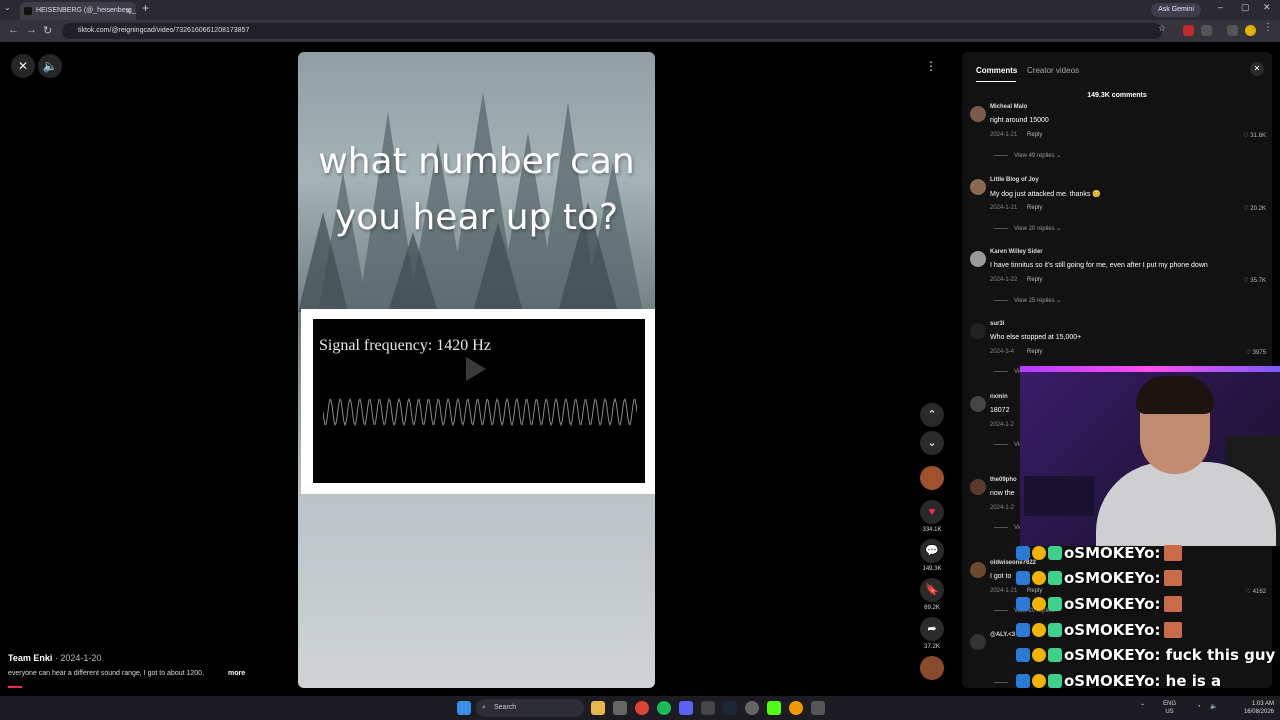 The width and height of the screenshot is (1280, 720). I want to click on lang-top: ENG, so click(1170, 704).